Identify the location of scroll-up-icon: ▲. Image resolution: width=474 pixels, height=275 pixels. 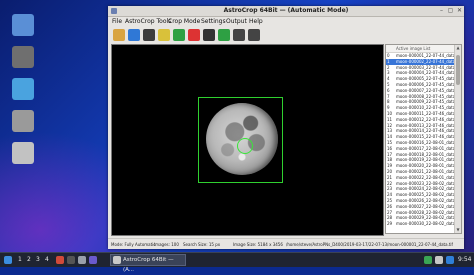
(458, 48).